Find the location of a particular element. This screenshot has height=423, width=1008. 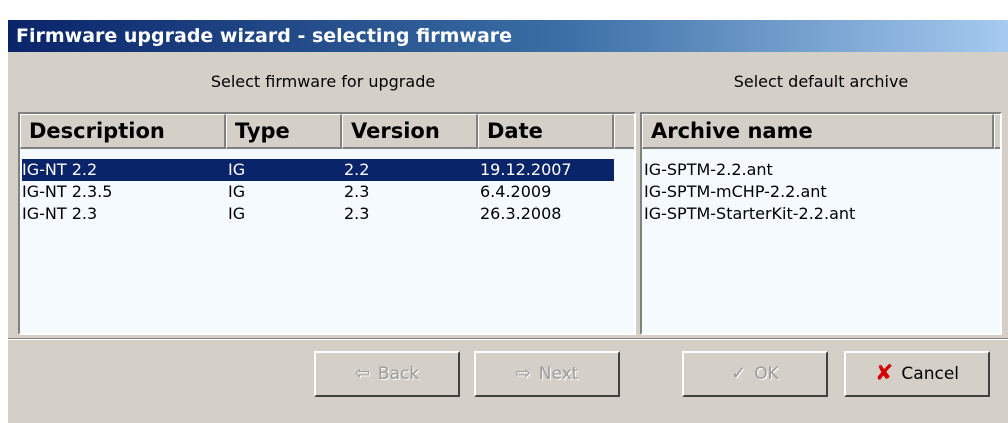

archive-row: IG-SPTM-StarterKit-2.2.ant is located at coordinates (819, 214).